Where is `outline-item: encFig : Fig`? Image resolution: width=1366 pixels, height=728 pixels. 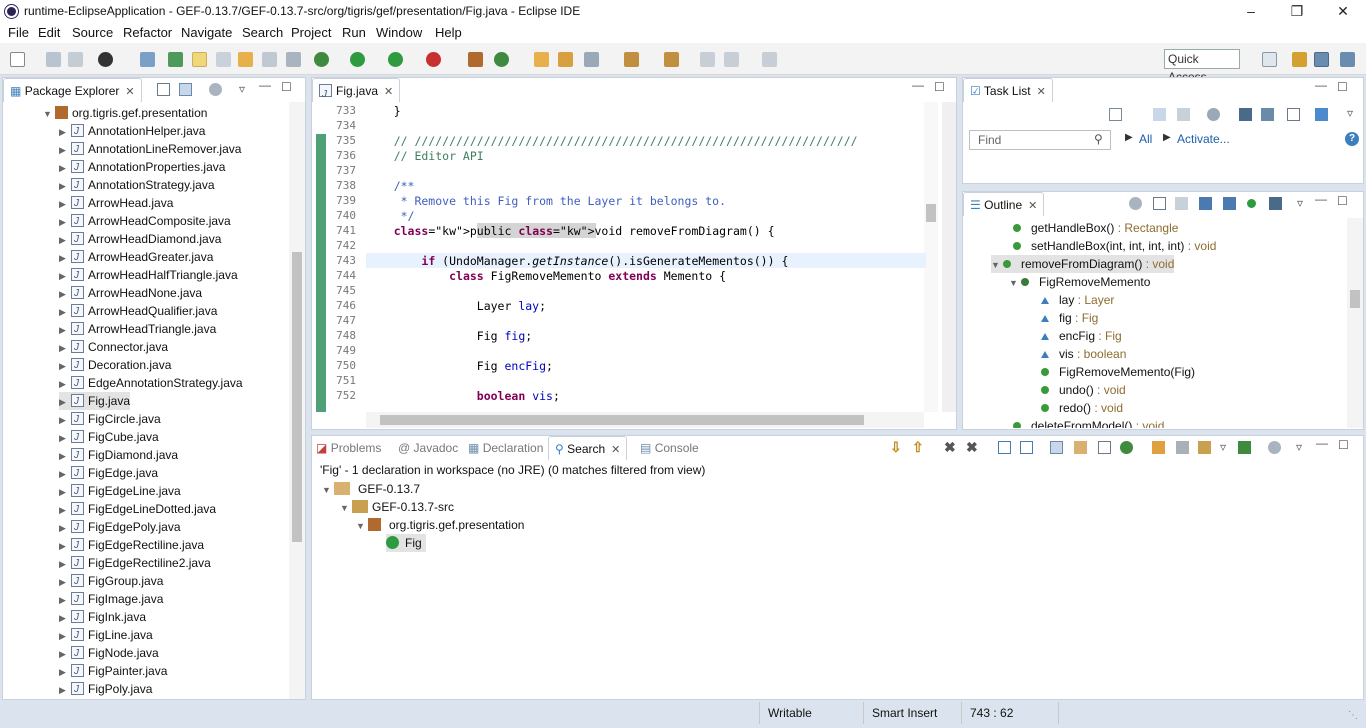 outline-item: encFig : Fig is located at coordinates (1081, 336).